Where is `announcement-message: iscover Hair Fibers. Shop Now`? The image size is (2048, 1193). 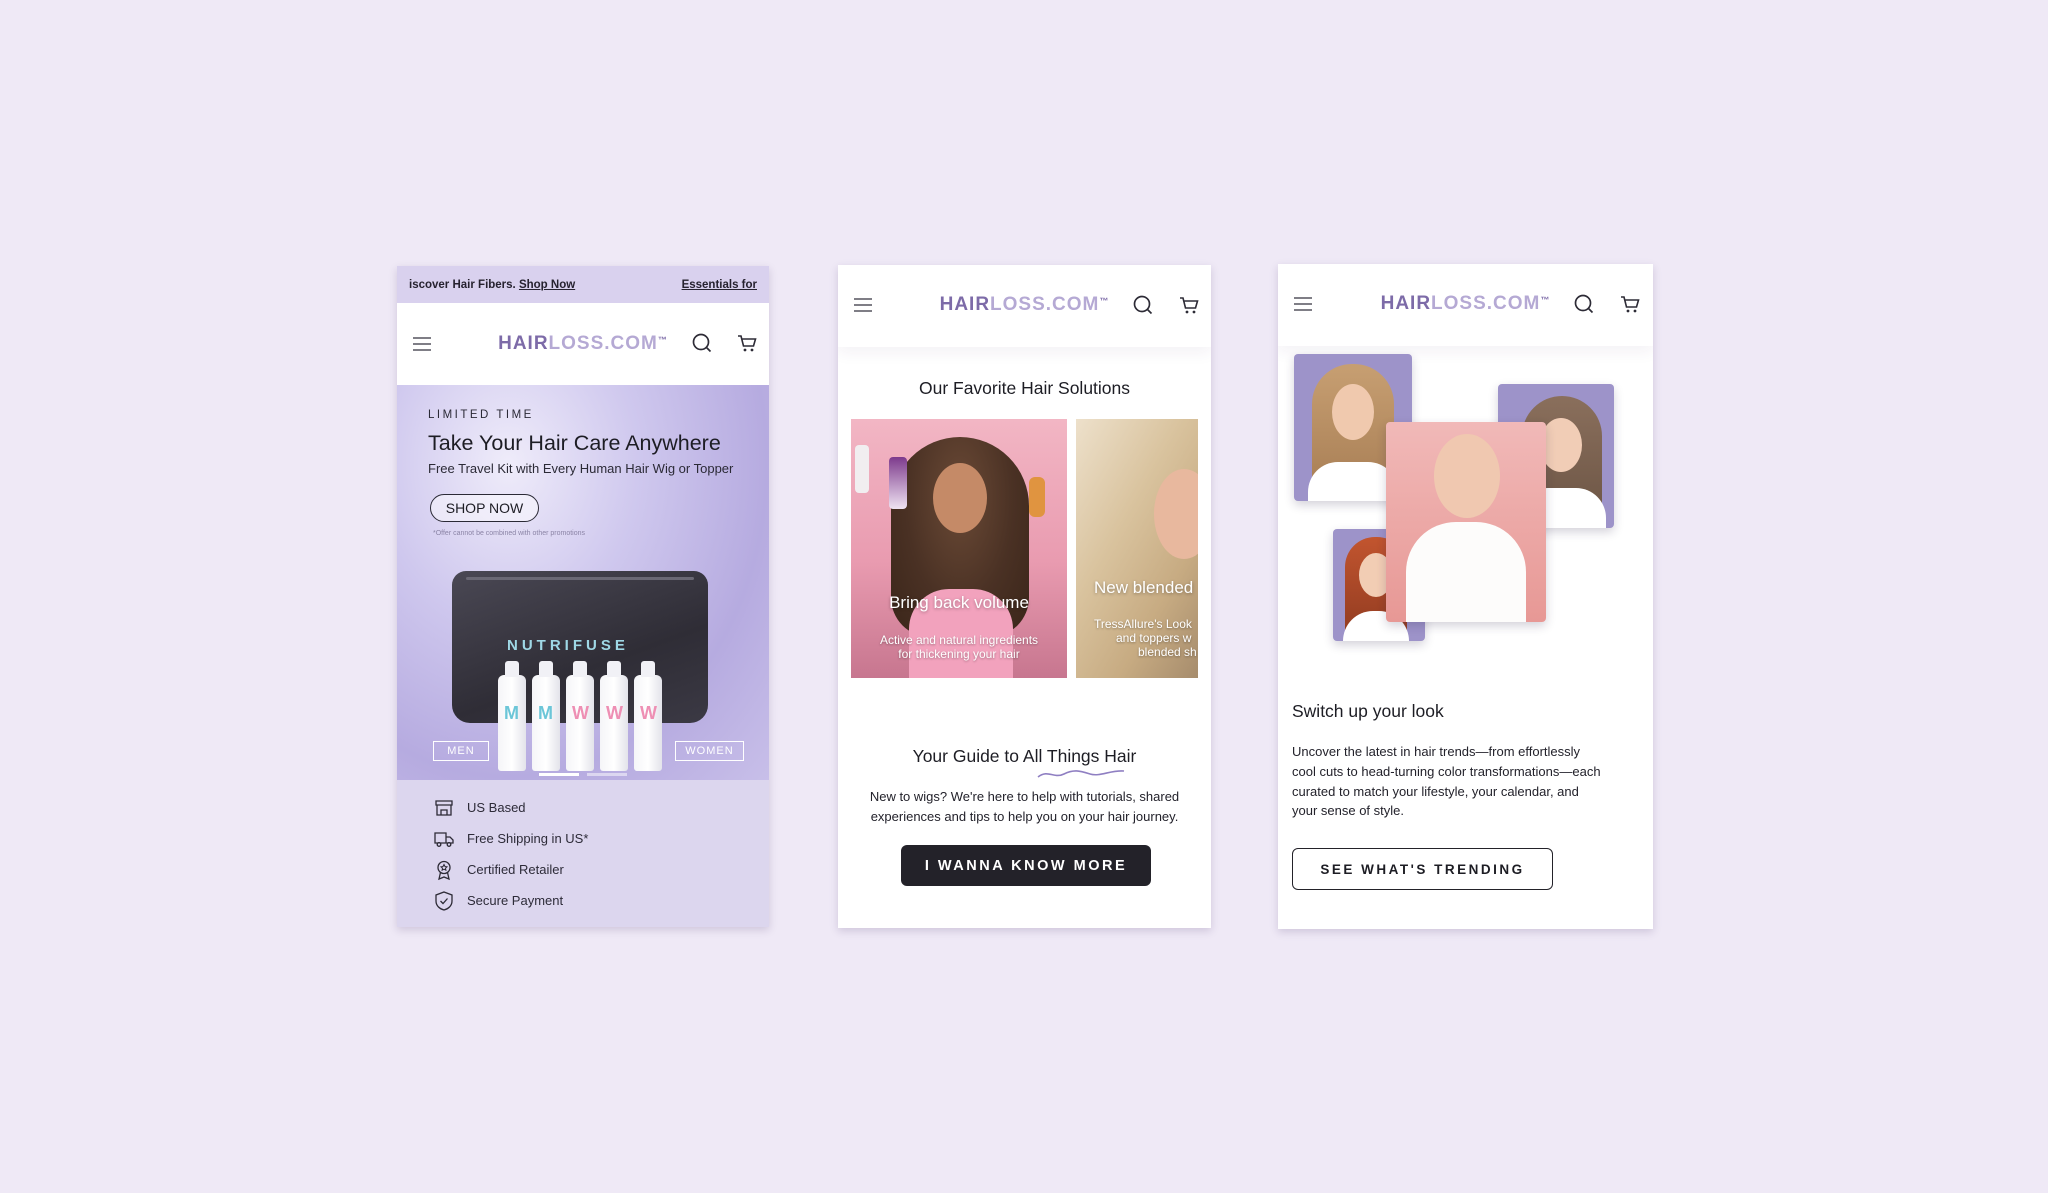
announcement-message: iscover Hair Fibers. Shop Now is located at coordinates (492, 285).